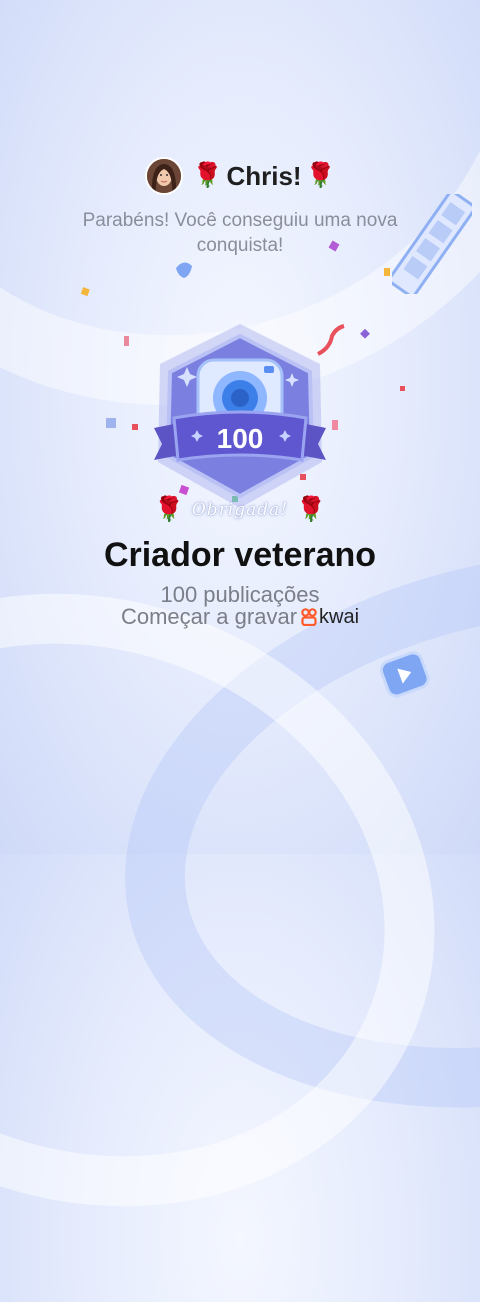  I want to click on signature: 🌹 Obrigada! 🌹, so click(240, 510).